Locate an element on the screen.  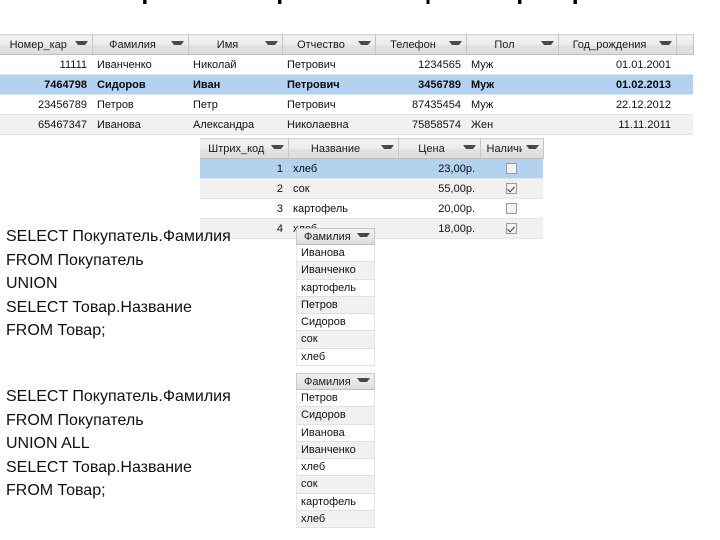
table-row: 2 сок 55,00р. is located at coordinates (371, 188).